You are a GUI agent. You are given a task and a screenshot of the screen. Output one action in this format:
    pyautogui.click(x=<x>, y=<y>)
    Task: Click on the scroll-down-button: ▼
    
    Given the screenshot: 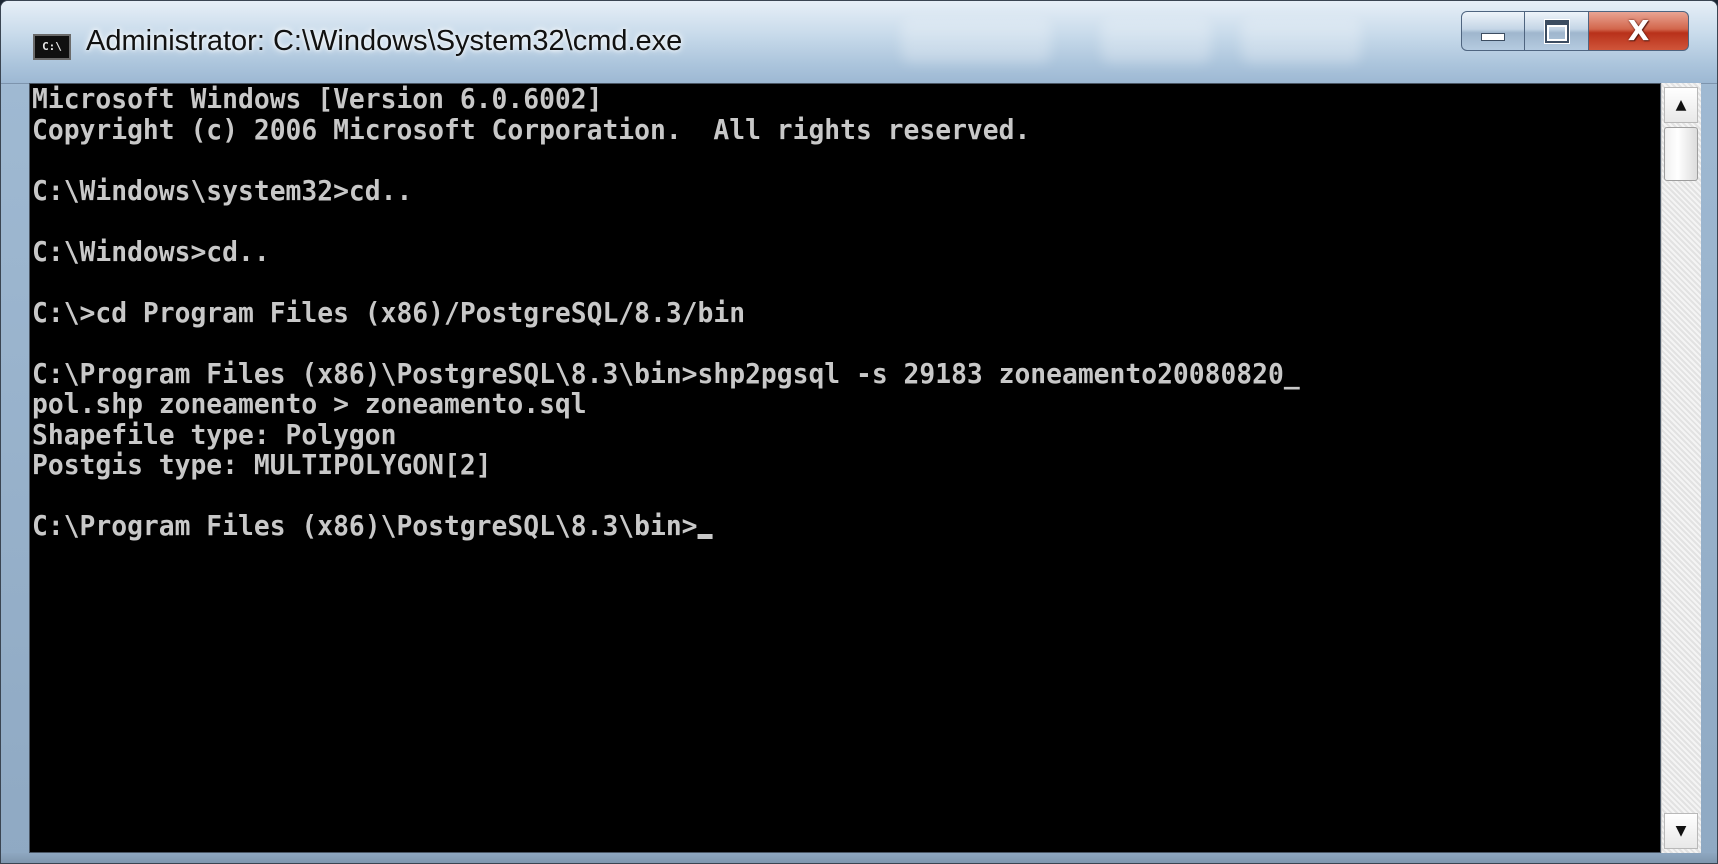 What is the action you would take?
    pyautogui.click(x=1681, y=831)
    